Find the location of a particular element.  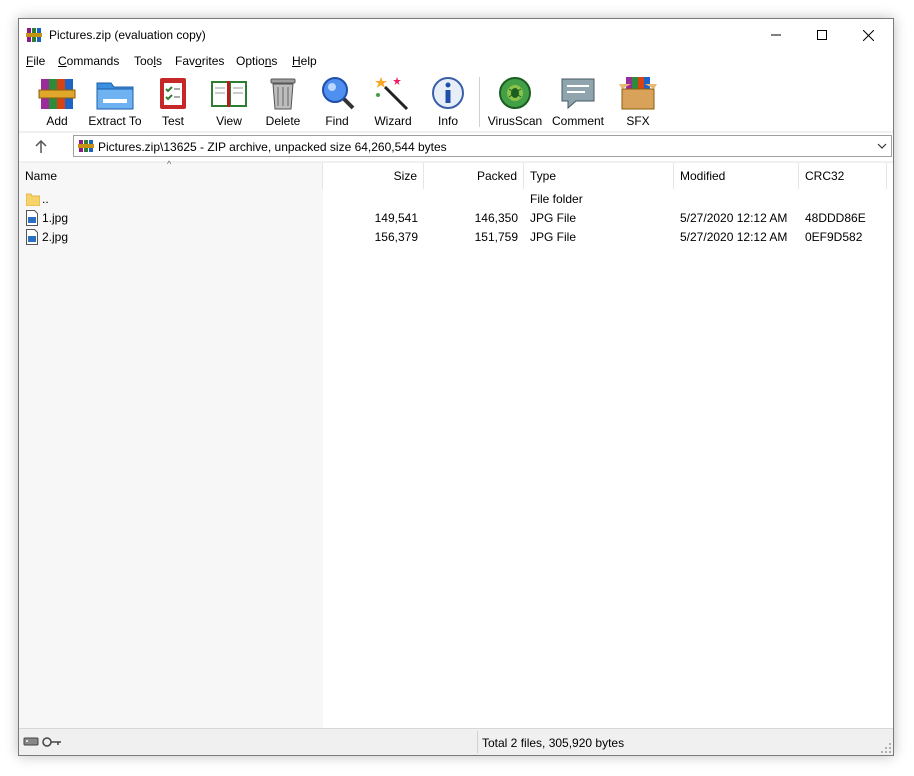

maximize-button is located at coordinates (822, 35).